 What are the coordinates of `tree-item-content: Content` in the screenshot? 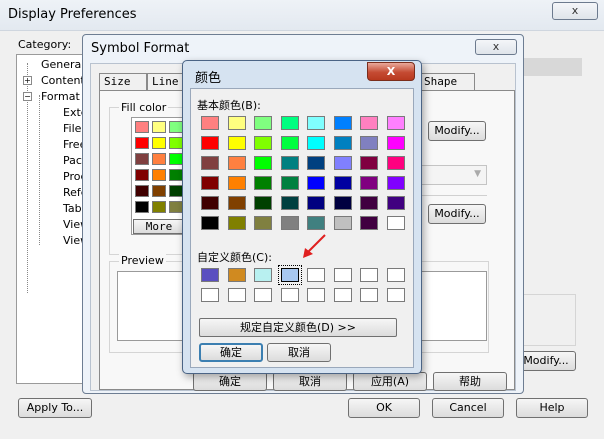 It's located at (63, 80).